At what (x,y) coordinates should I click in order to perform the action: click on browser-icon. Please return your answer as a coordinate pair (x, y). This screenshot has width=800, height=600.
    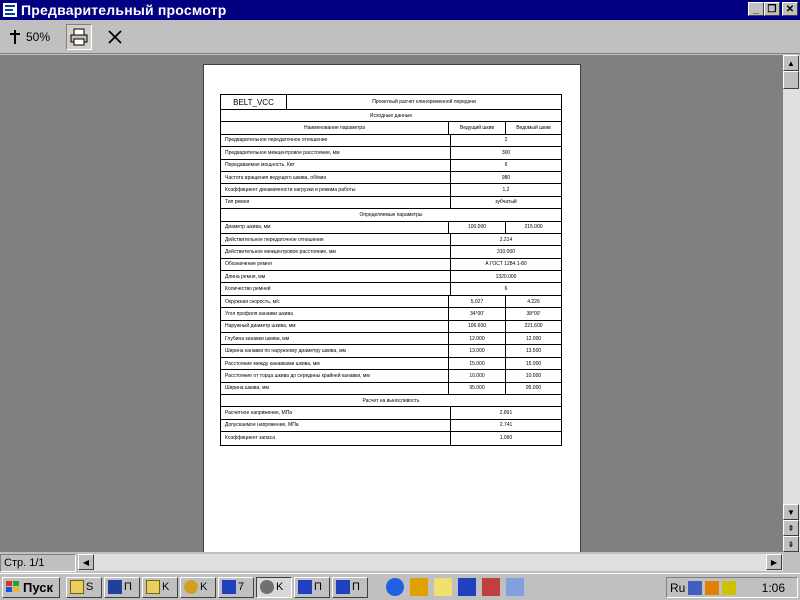
    Looking at the image, I should click on (395, 587).